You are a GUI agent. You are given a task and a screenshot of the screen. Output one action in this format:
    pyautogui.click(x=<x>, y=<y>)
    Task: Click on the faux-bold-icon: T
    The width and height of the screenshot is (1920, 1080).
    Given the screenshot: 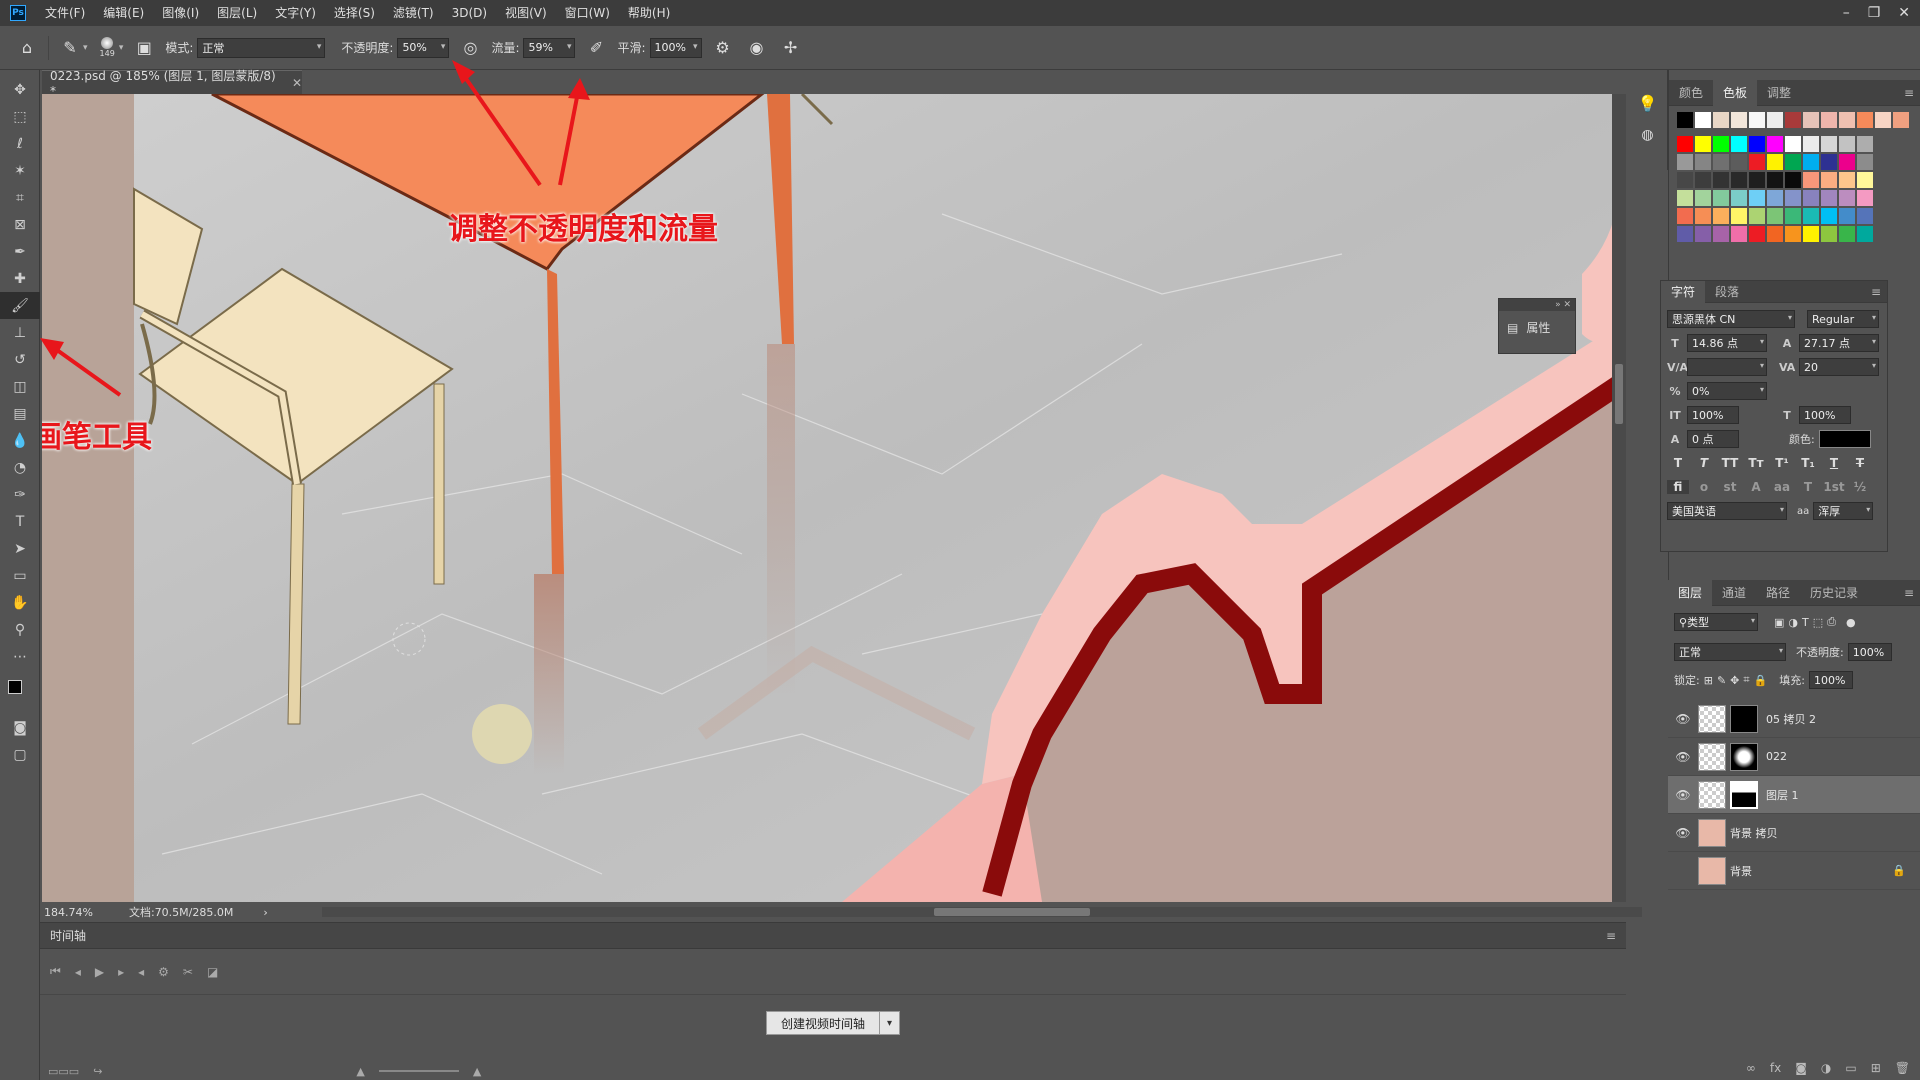 What is the action you would take?
    pyautogui.click(x=1678, y=463)
    